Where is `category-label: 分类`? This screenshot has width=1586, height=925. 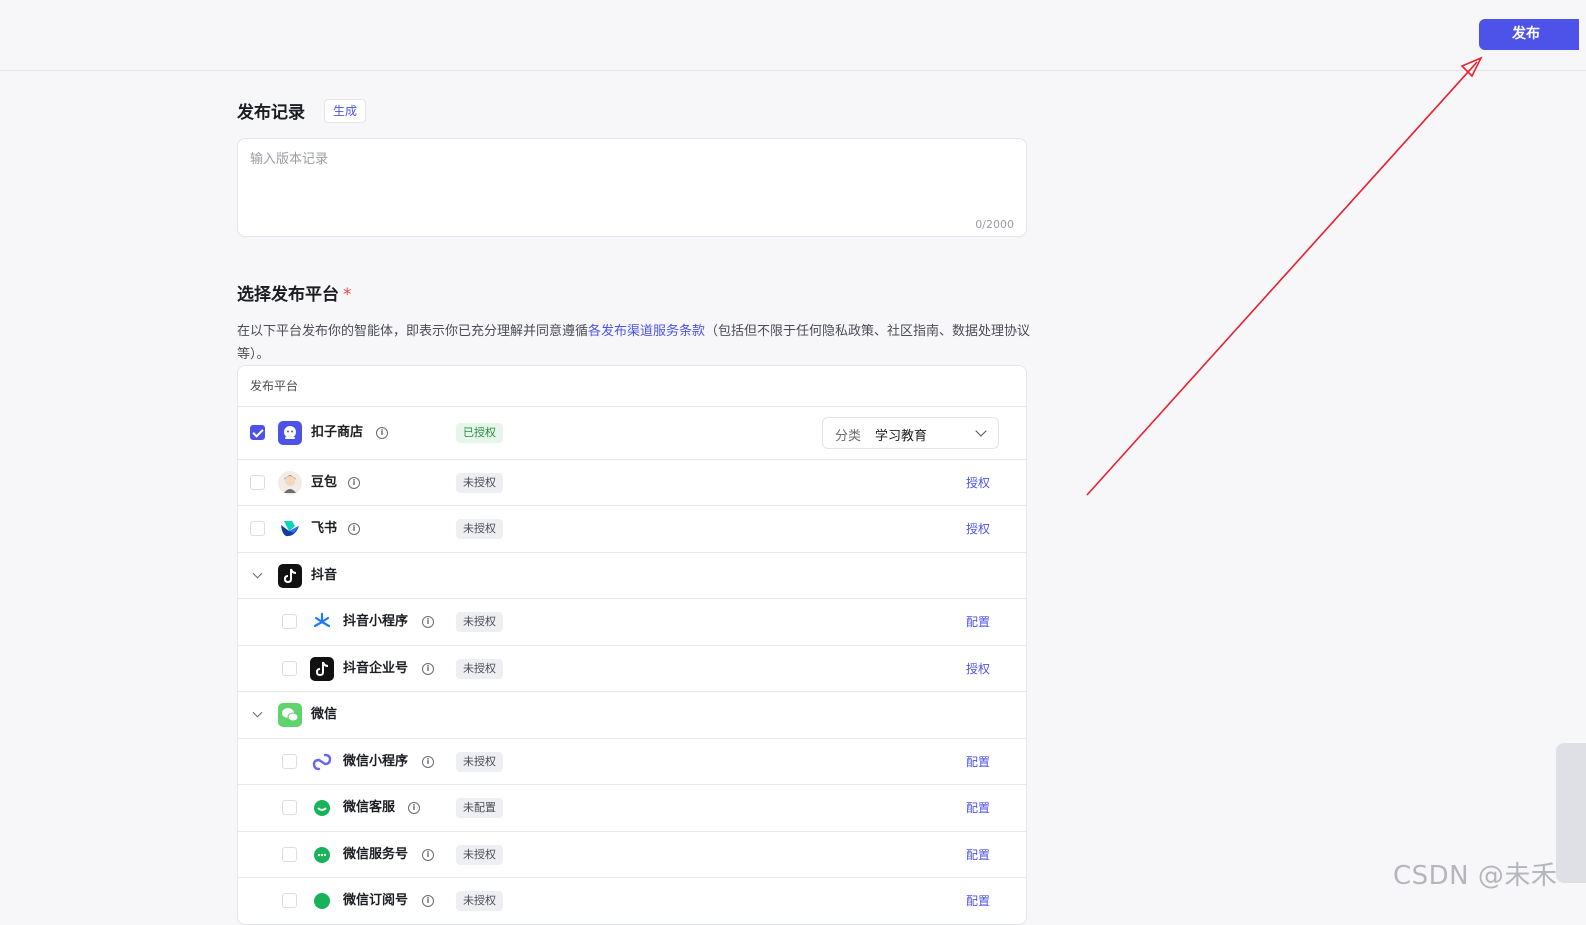
category-label: 分类 is located at coordinates (848, 436).